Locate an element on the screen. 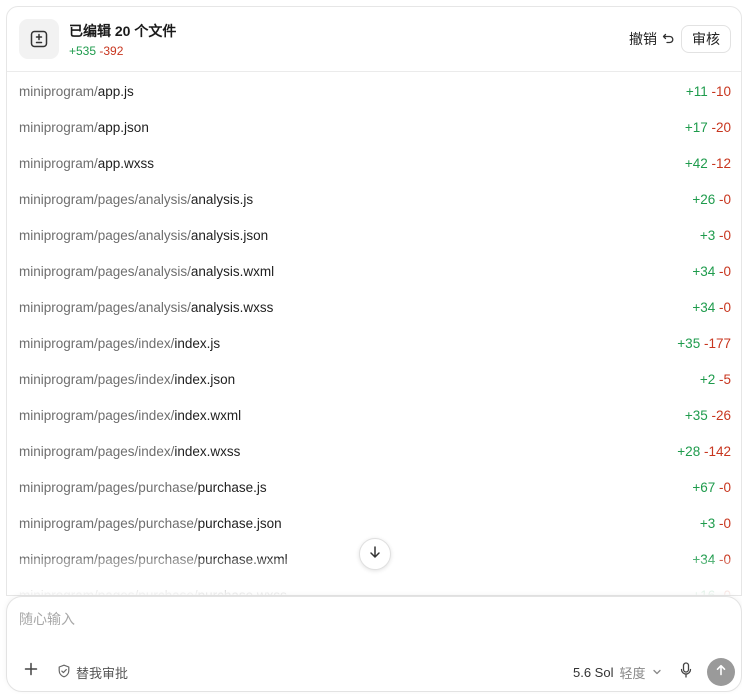 This screenshot has height=694, width=742. file-path: miniprogram/pages/index/index.js is located at coordinates (119, 343).